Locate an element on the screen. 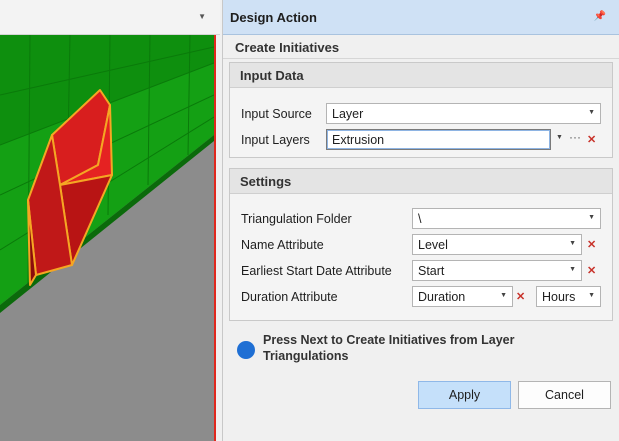 The image size is (619, 441). duration-row: Duration Attribute Duration ▼ ✕ Hours ▼ is located at coordinates (421, 297).